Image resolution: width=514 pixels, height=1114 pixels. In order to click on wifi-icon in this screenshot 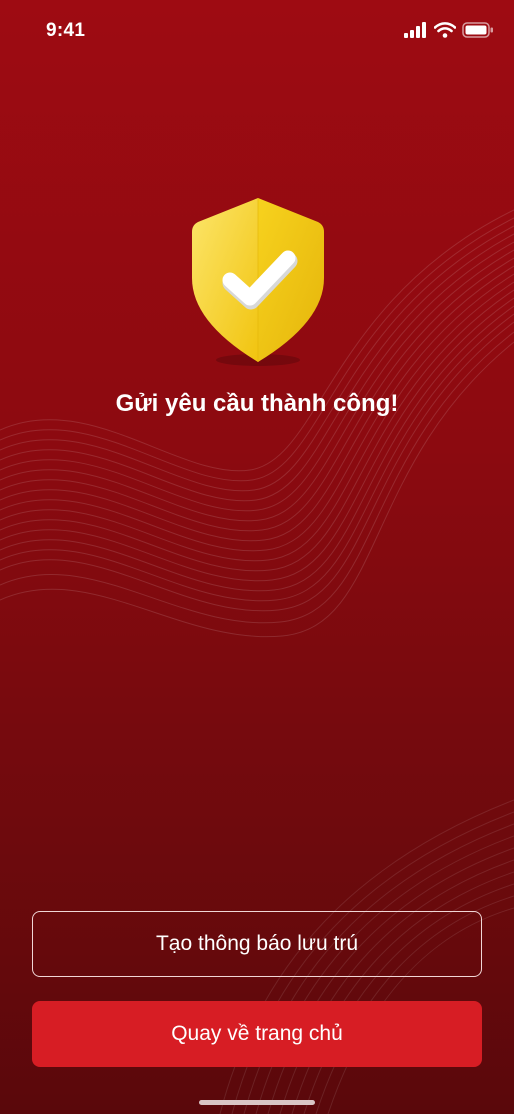, I will do `click(445, 30)`.